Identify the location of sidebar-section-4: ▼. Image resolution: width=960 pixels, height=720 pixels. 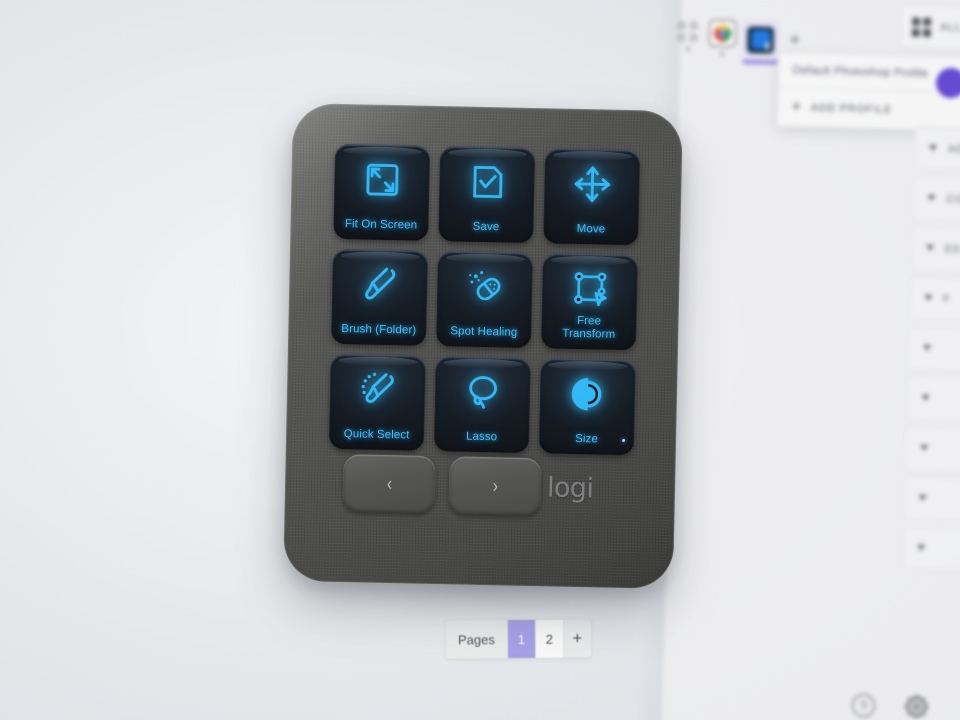
(933, 350).